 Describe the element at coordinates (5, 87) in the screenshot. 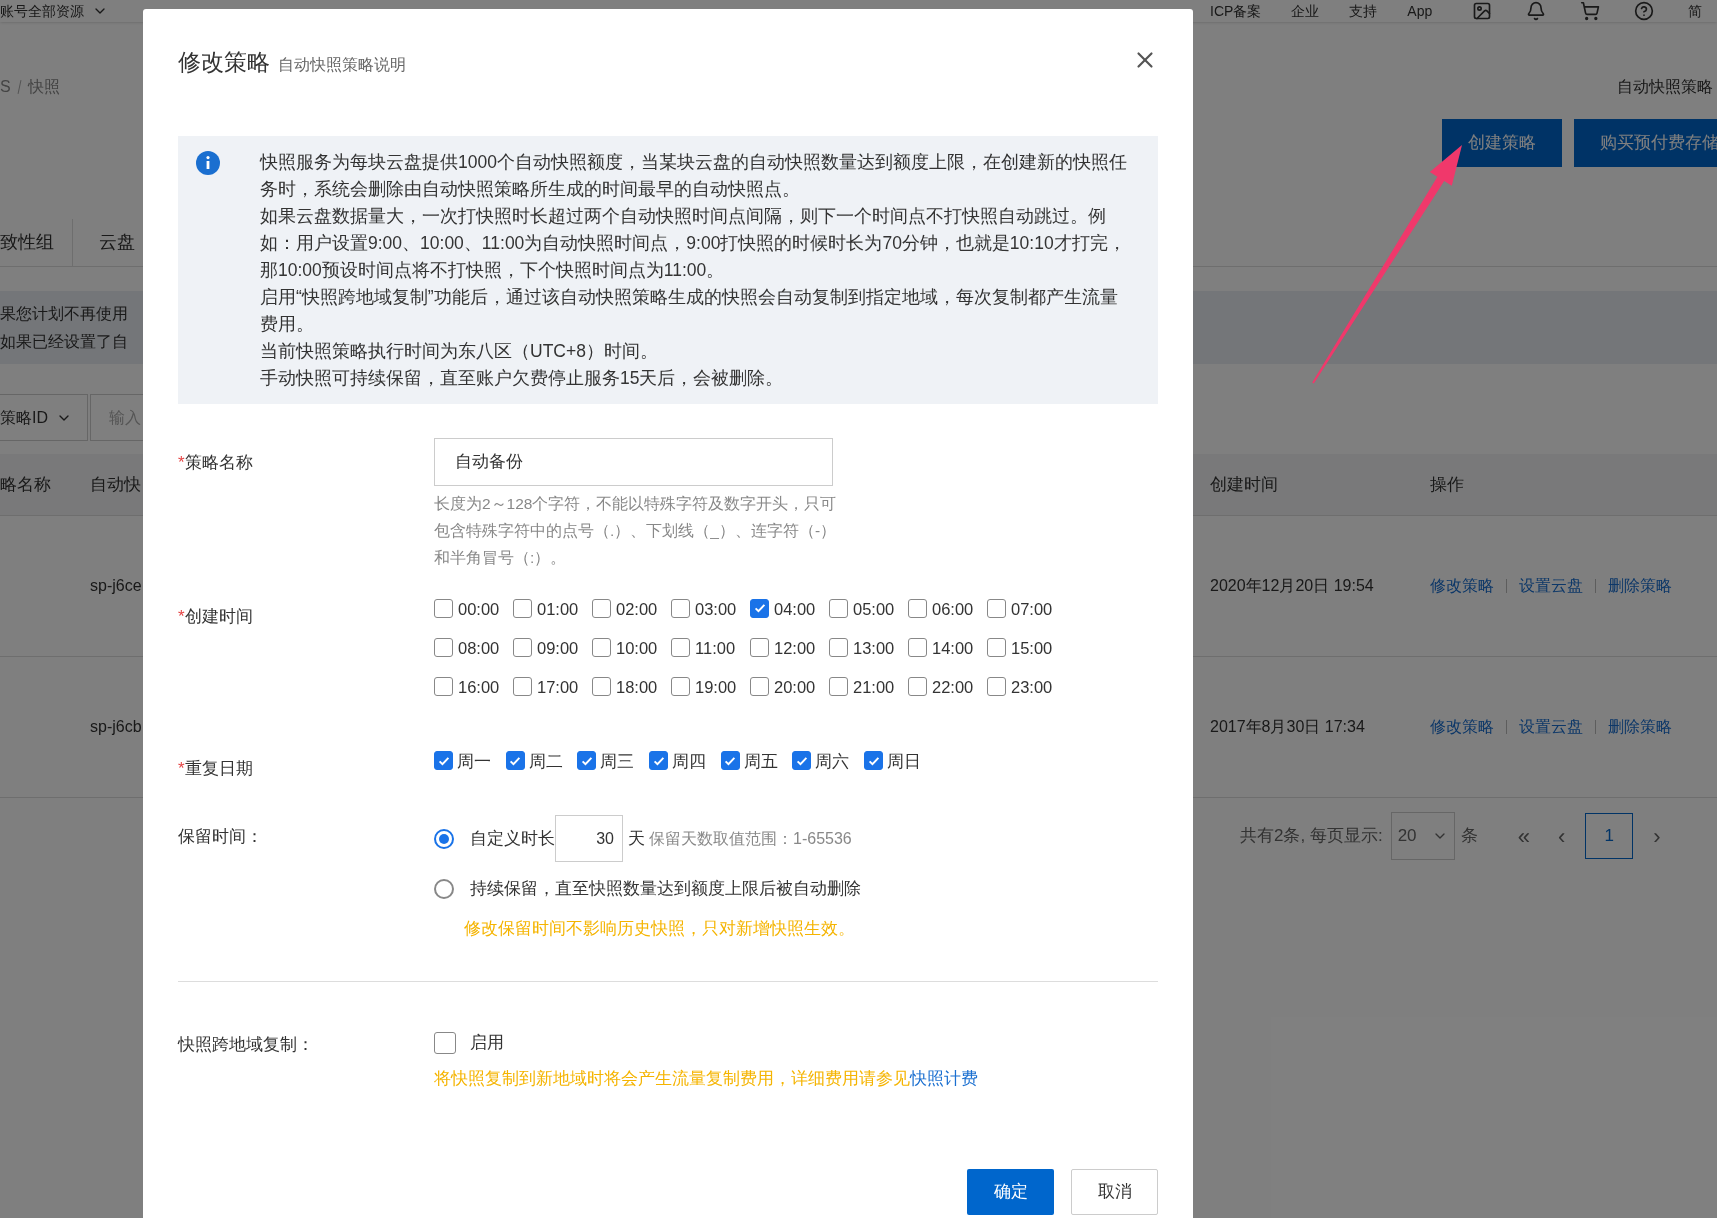

I see `breadcrumb-item: S` at that location.